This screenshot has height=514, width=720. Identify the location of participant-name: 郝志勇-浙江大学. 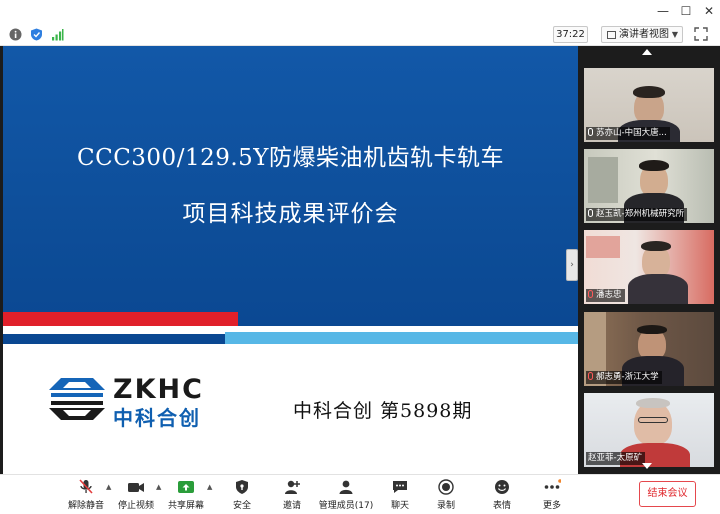
(627, 377).